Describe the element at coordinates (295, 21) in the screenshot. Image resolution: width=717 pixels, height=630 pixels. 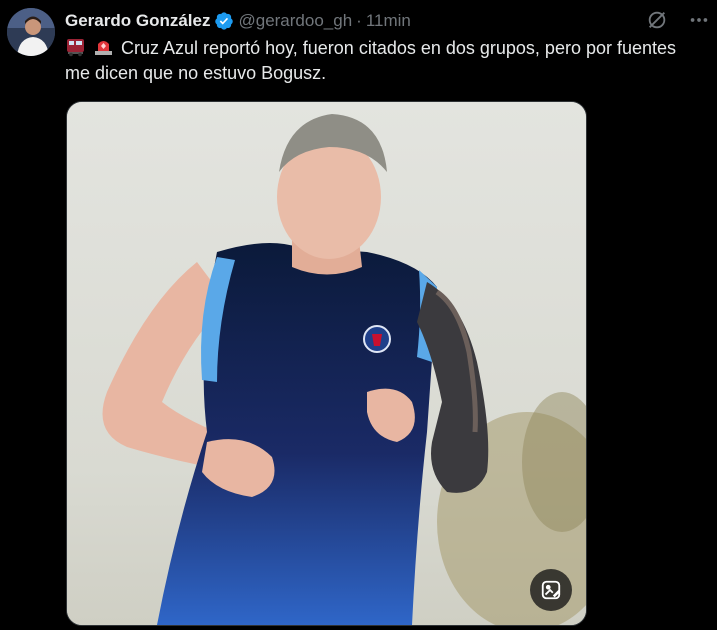
I see `handle: @gerardoo_gh` at that location.